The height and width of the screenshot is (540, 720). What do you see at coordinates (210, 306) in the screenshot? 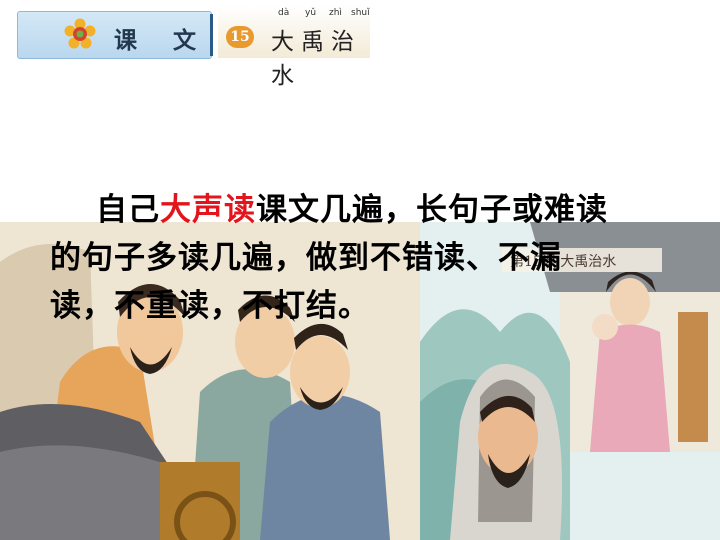
I see `instruction-line-3: 读，不重读，不打结。` at bounding box center [210, 306].